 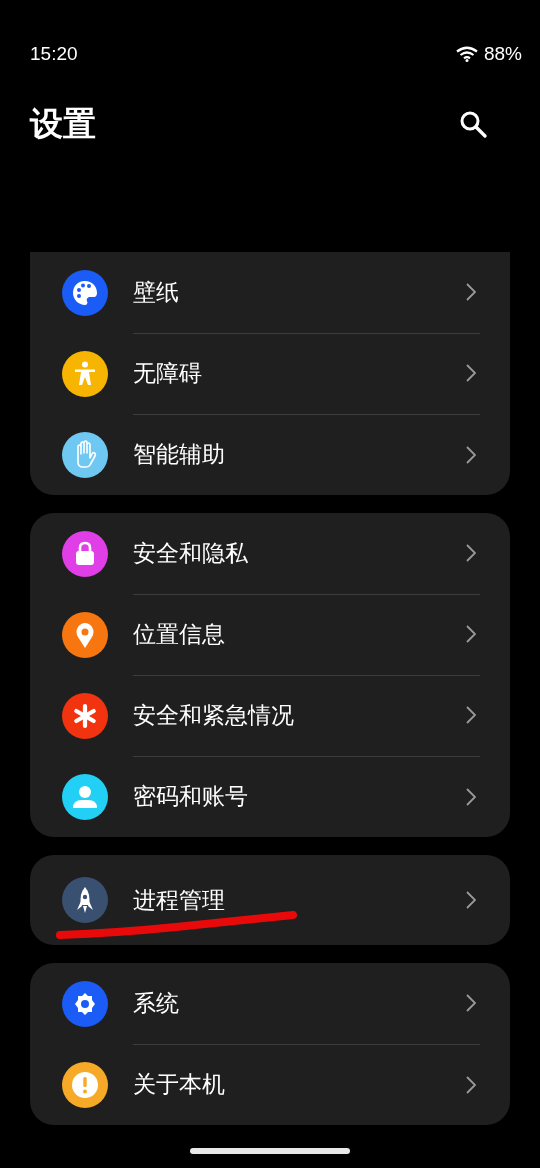 What do you see at coordinates (190, 796) in the screenshot?
I see `item-label: 密码和账号` at bounding box center [190, 796].